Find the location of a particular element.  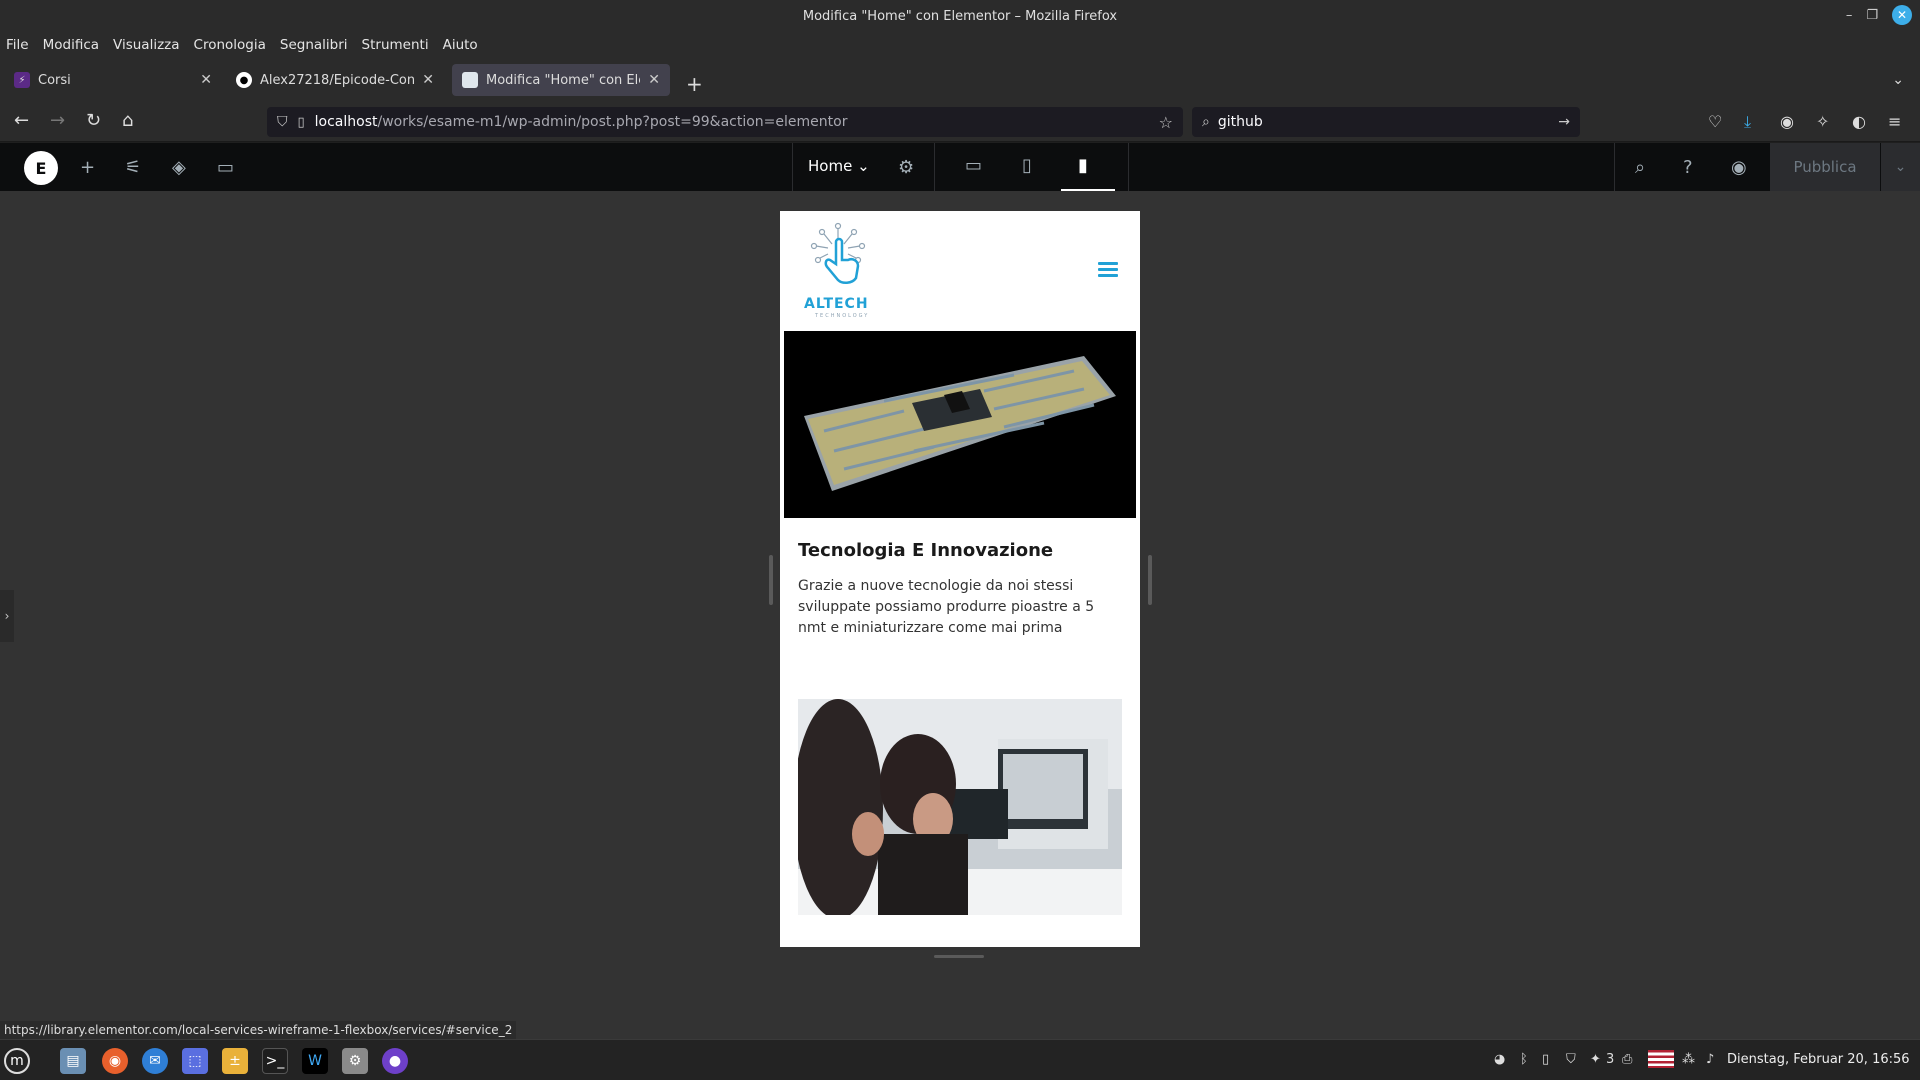

help-icon: ? is located at coordinates (1688, 167).